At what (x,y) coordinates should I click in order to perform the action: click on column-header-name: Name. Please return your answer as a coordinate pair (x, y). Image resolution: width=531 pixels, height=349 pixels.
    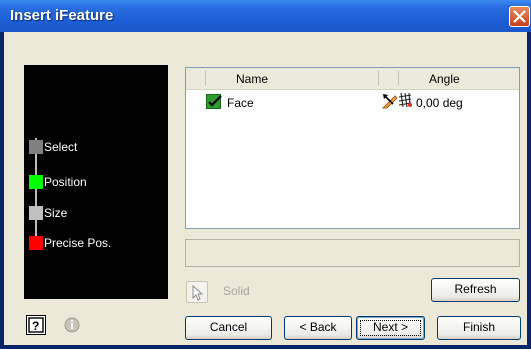
    Looking at the image, I should click on (252, 79).